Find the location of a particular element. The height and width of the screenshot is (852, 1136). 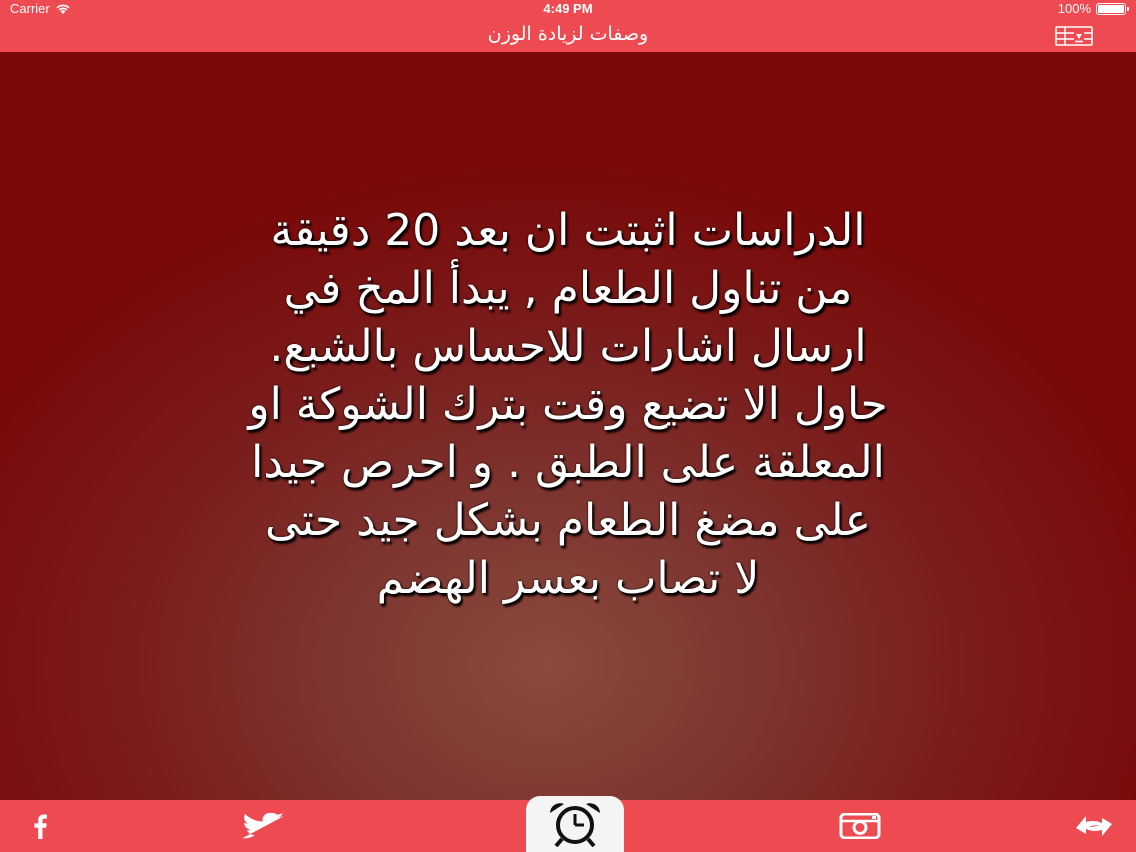

facebook-icon is located at coordinates (40, 826).